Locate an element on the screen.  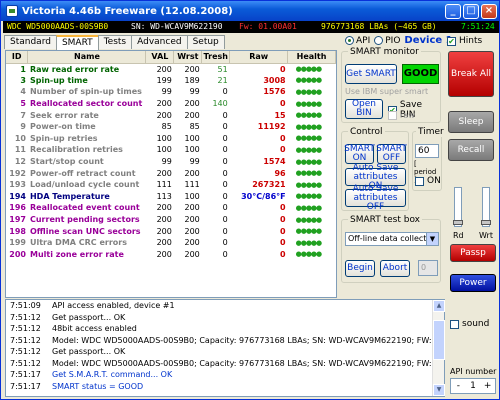
hints-checkbox: ✔ is located at coordinates (451, 41).